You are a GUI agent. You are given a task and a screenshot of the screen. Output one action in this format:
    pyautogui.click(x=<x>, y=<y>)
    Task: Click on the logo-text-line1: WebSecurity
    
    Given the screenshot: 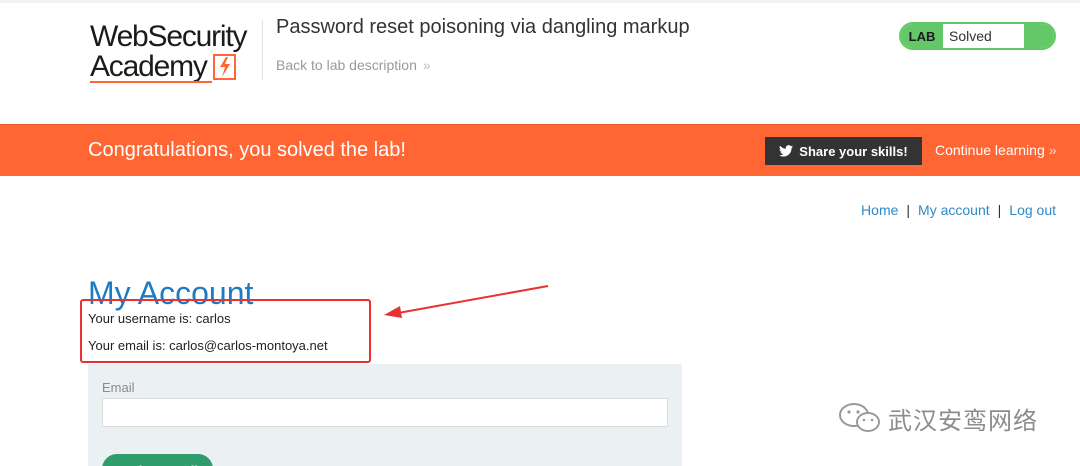 What is the action you would take?
    pyautogui.click(x=169, y=36)
    